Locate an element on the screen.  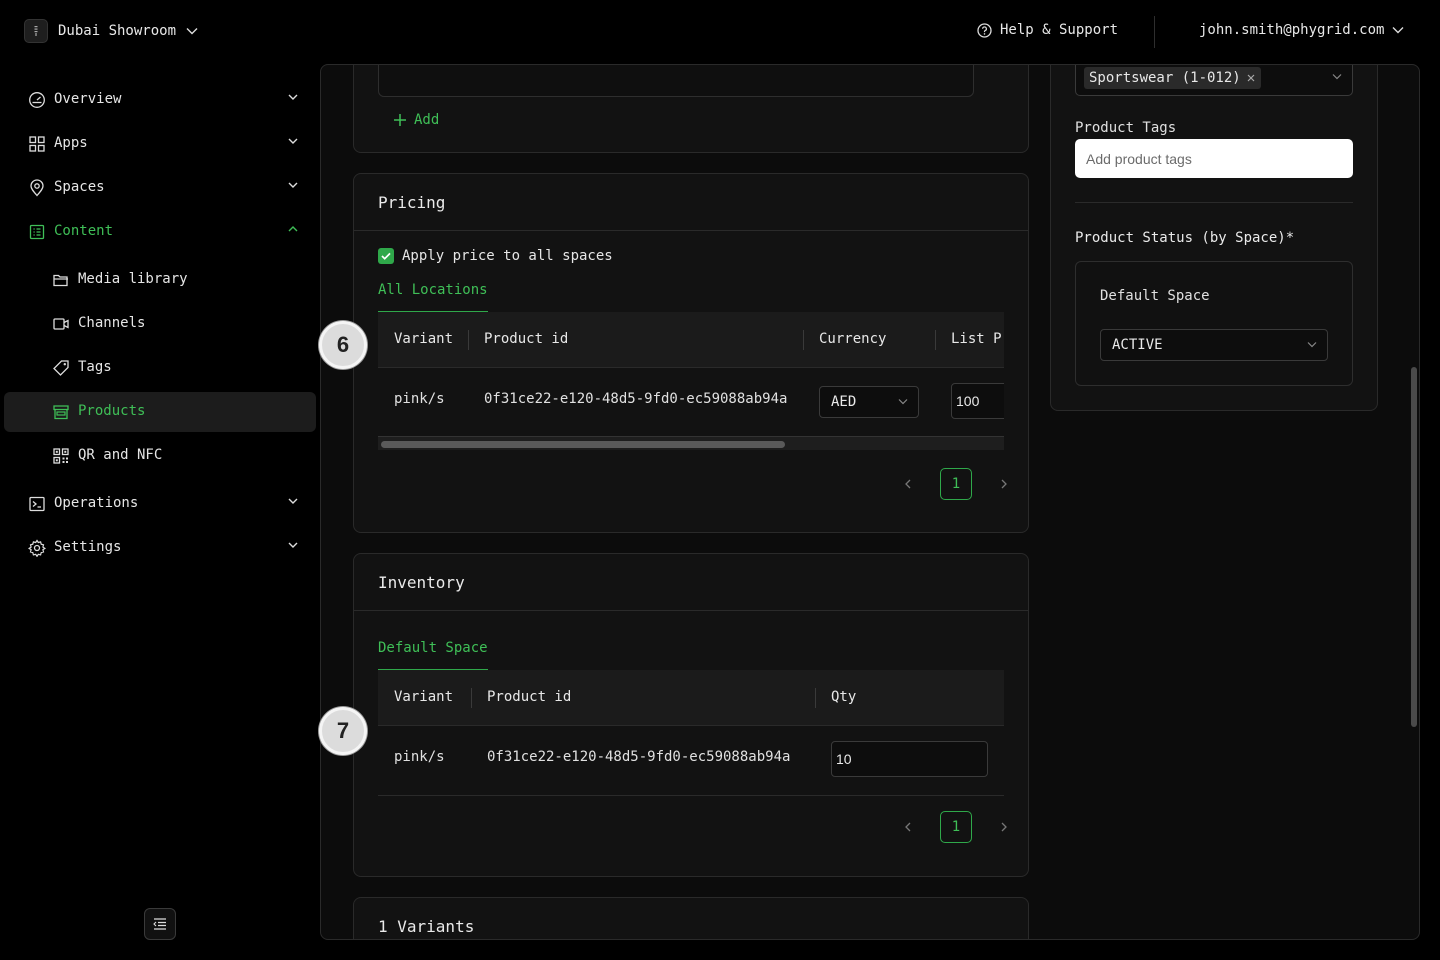
sidebar-item-operations: Operations is located at coordinates (160, 504).